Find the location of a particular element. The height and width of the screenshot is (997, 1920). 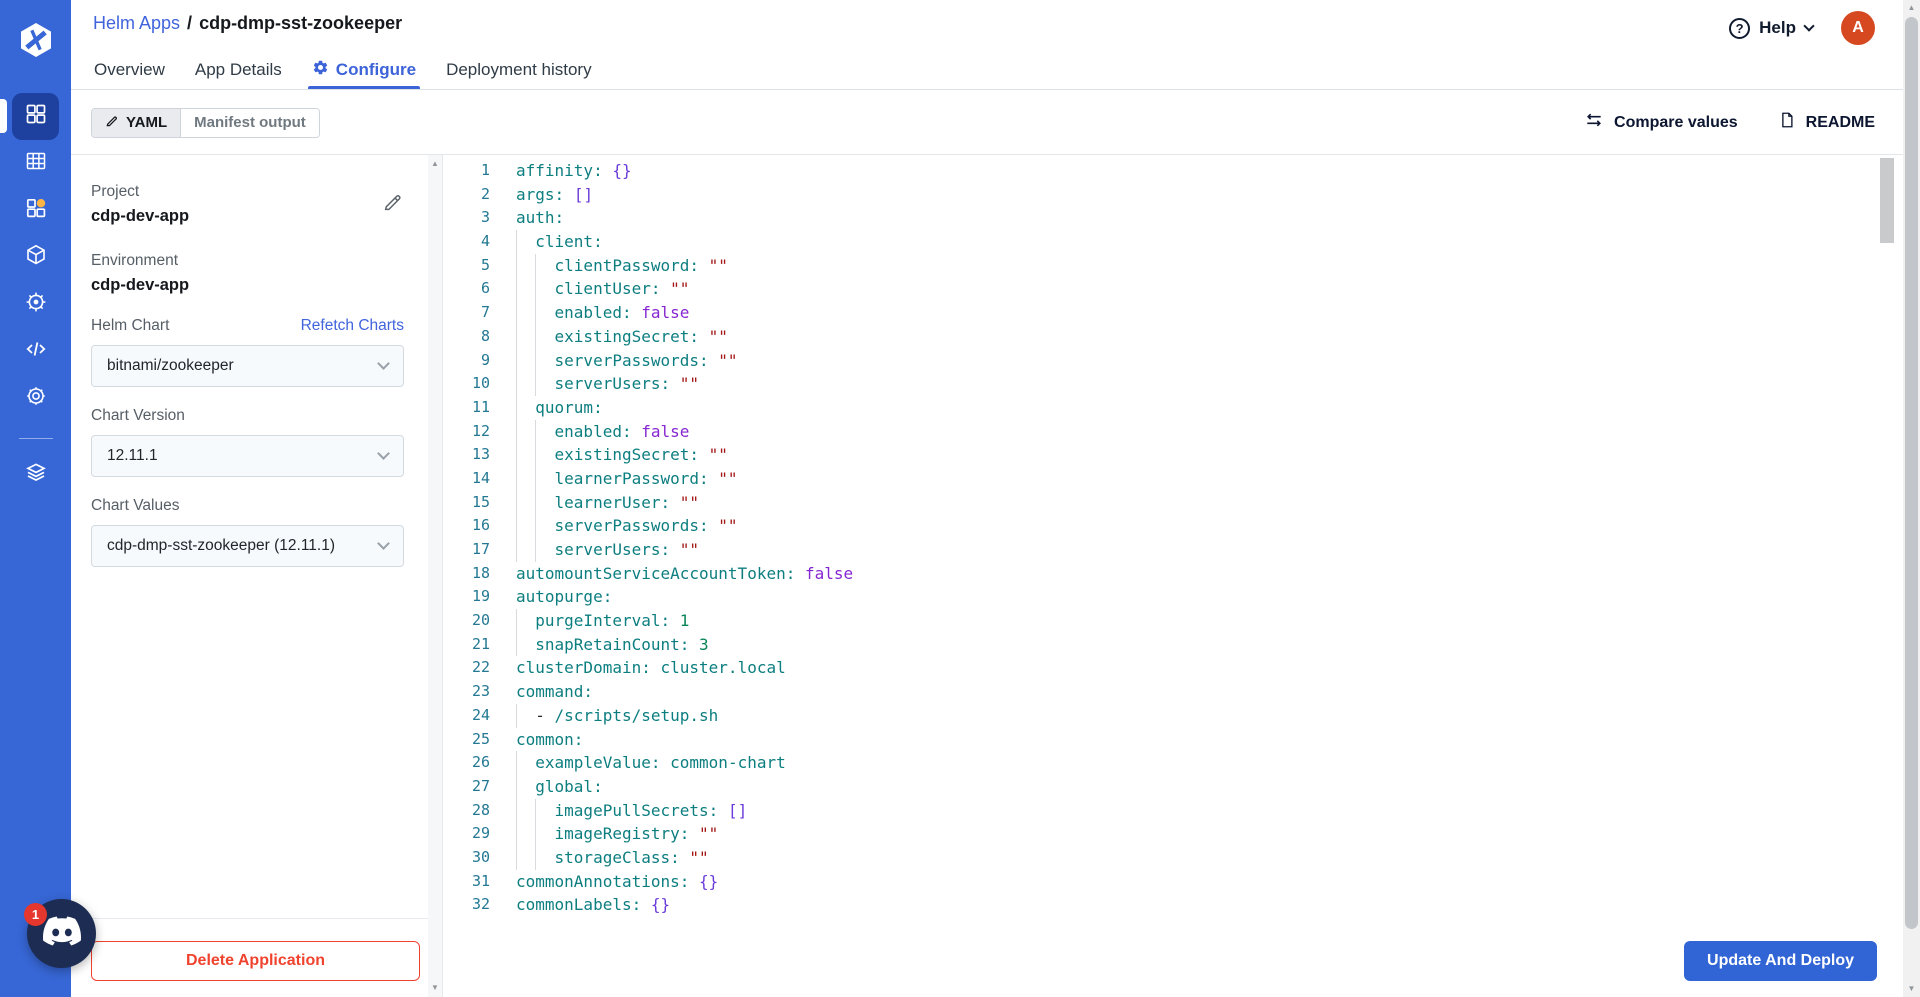

tab-configure: Configure is located at coordinates (364, 70).